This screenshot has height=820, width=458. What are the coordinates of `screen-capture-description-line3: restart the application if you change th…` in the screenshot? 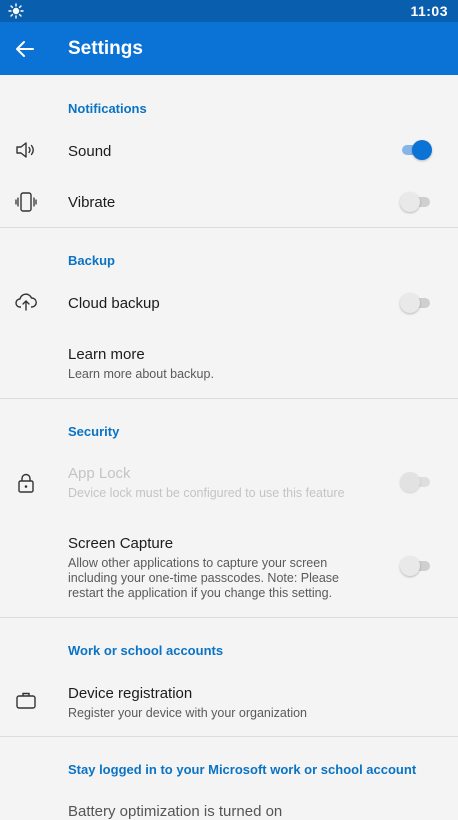 It's located at (200, 593).